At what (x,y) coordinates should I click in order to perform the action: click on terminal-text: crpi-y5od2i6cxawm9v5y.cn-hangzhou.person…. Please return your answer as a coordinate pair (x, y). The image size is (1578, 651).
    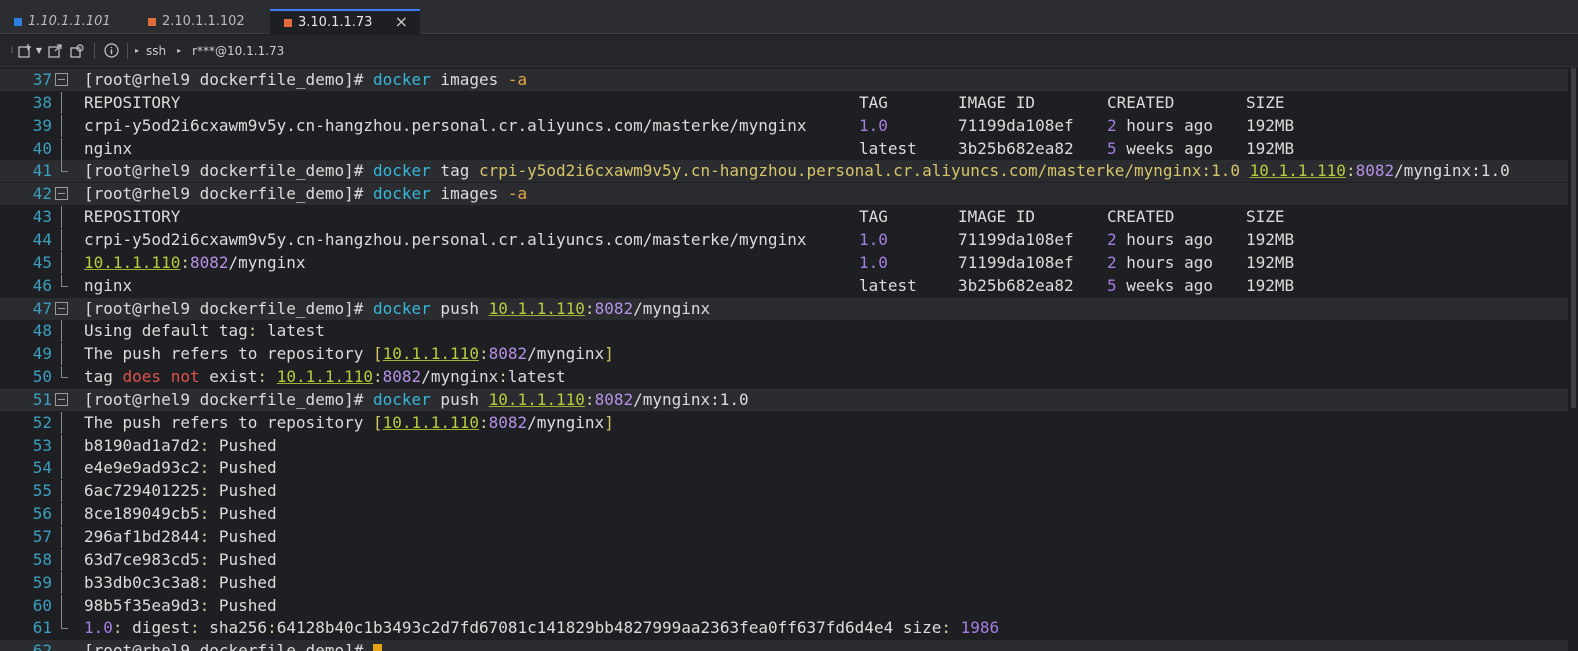
    Looking at the image, I should click on (445, 125).